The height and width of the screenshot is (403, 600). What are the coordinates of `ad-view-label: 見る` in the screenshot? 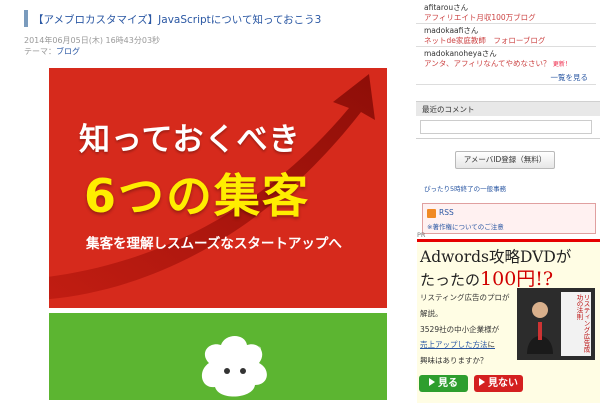 It's located at (448, 383).